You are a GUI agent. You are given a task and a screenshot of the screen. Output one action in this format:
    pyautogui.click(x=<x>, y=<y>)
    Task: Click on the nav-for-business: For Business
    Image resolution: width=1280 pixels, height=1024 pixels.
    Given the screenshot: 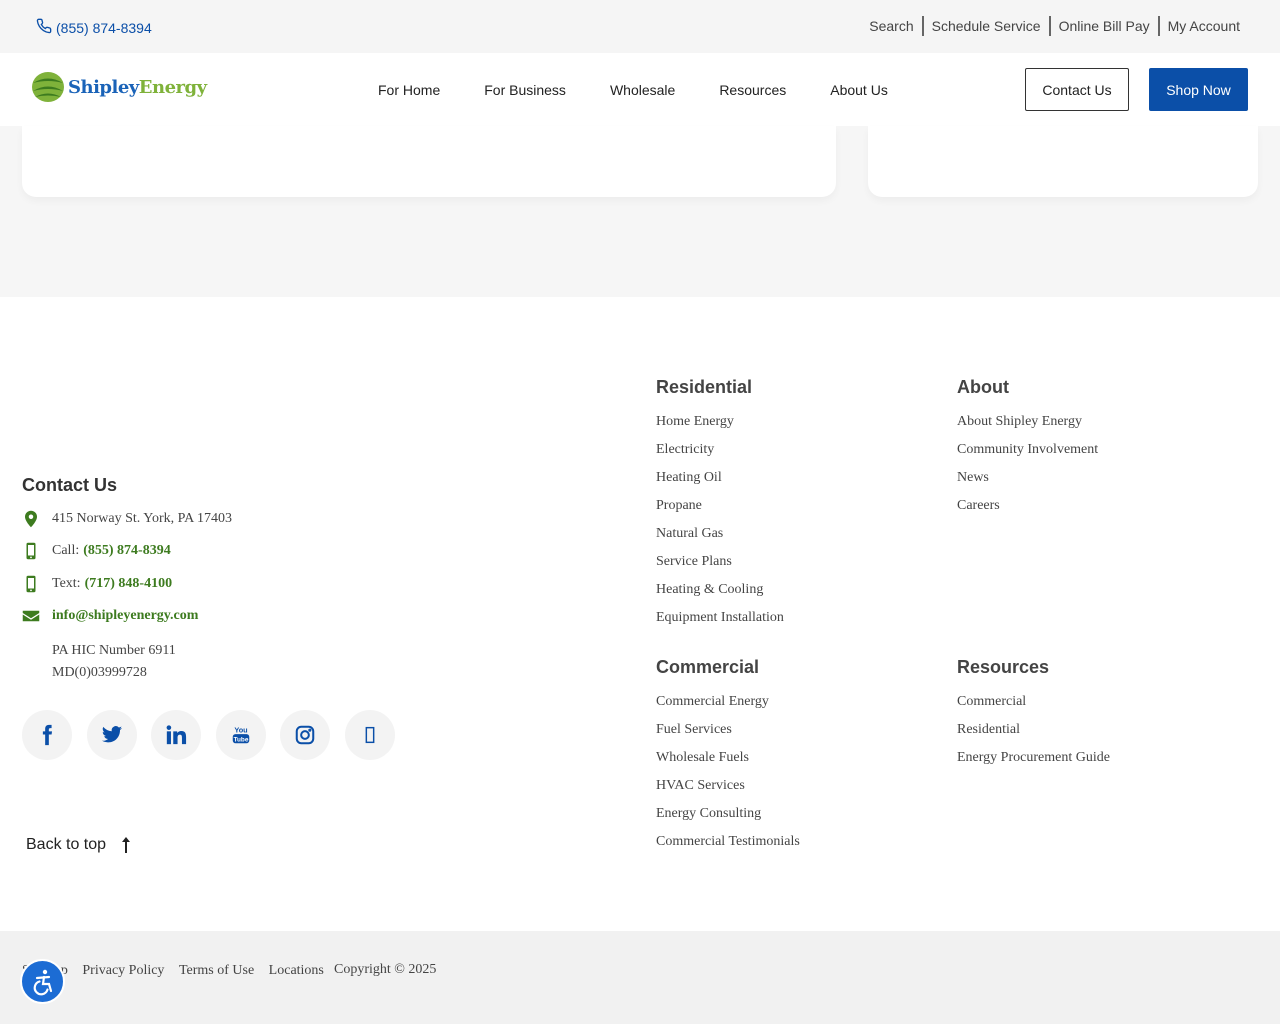 What is the action you would take?
    pyautogui.click(x=525, y=90)
    